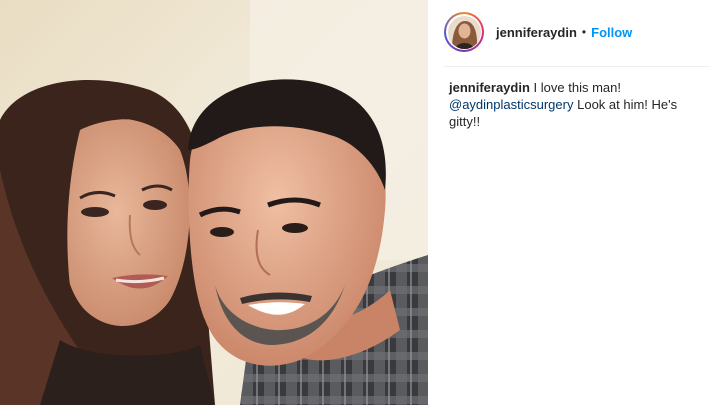 The image size is (728, 405). I want to click on post-header: jenniferaydin • Follow, so click(577, 32).